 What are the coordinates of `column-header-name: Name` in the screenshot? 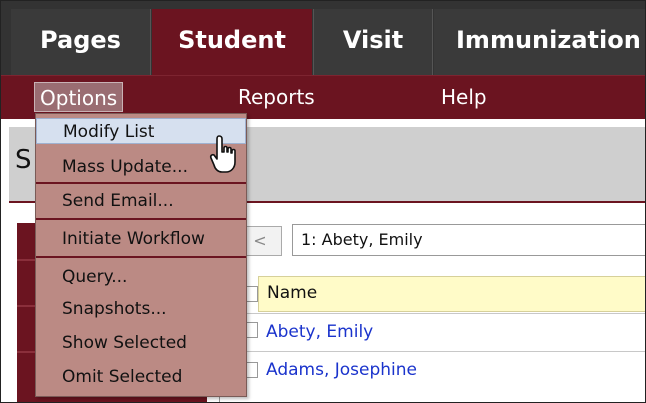 It's located at (292, 293).